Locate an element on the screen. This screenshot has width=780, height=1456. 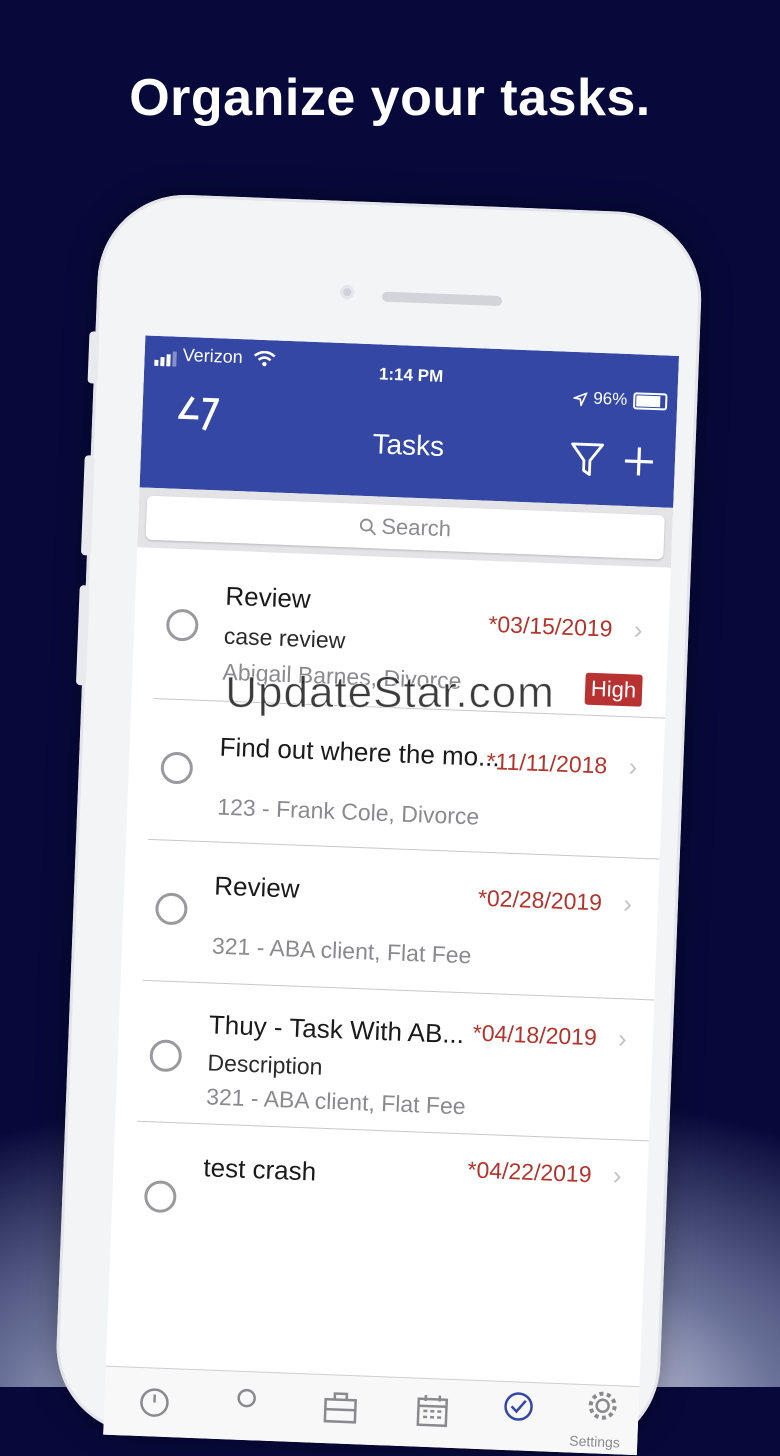
task-due-date: *11/11/2018 is located at coordinates (547, 763).